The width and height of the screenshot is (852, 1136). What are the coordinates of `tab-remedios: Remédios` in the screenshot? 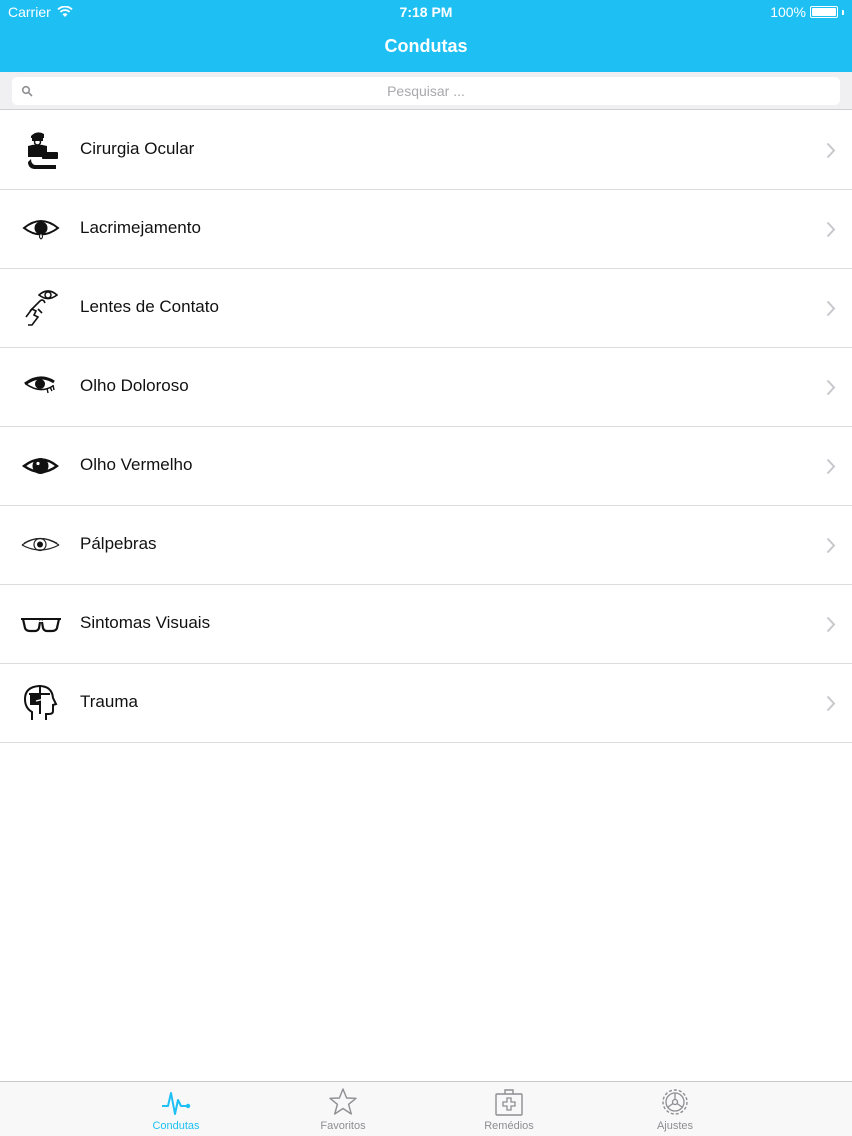 It's located at (509, 1109).